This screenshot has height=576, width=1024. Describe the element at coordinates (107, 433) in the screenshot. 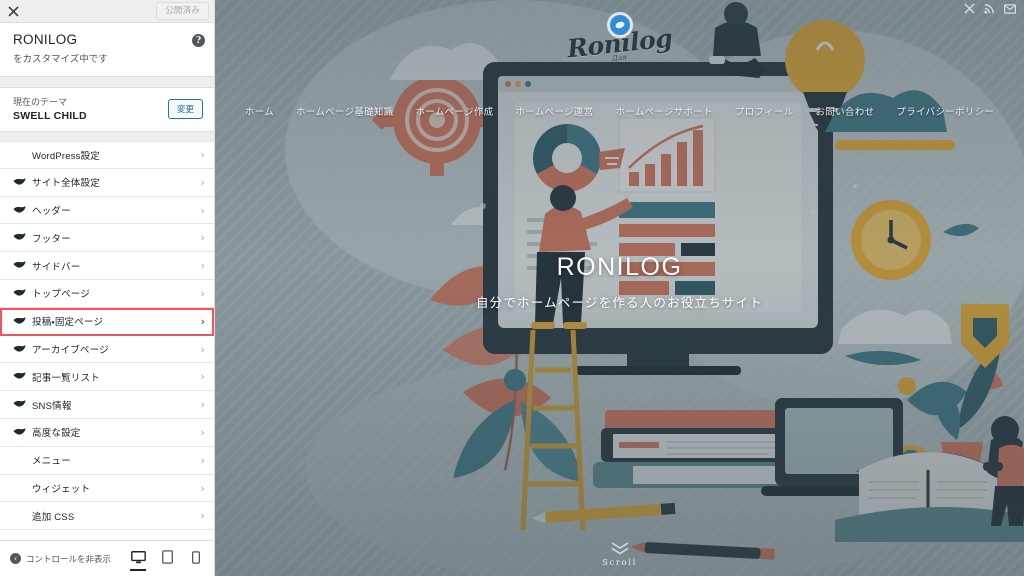

I see `sidebar-item-10: 高度な設定 ›` at that location.